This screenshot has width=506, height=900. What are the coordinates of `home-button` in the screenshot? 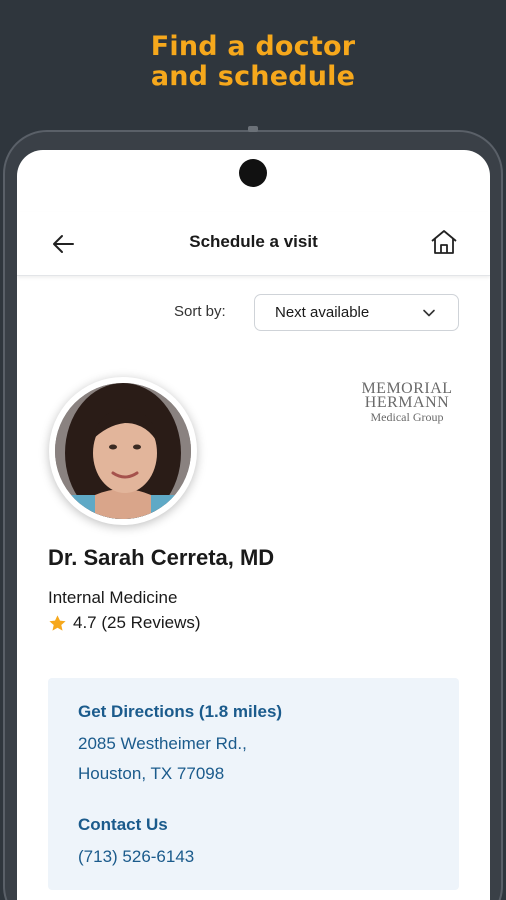 It's located at (444, 242).